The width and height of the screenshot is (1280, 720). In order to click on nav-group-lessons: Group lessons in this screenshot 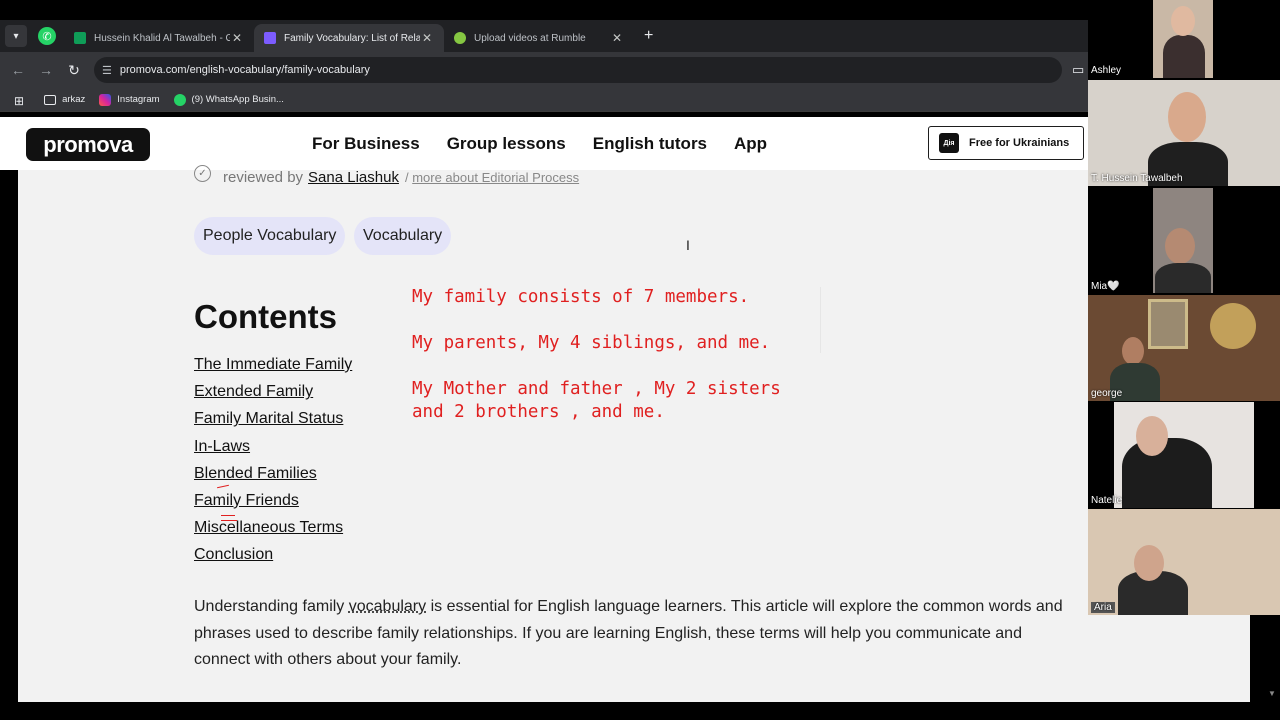, I will do `click(506, 144)`.